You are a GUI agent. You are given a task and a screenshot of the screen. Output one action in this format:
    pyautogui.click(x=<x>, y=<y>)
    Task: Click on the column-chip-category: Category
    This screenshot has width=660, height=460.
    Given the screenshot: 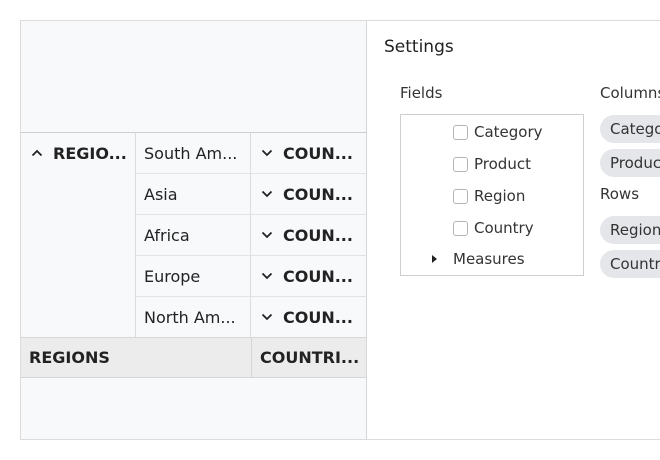 What is the action you would take?
    pyautogui.click(x=630, y=129)
    